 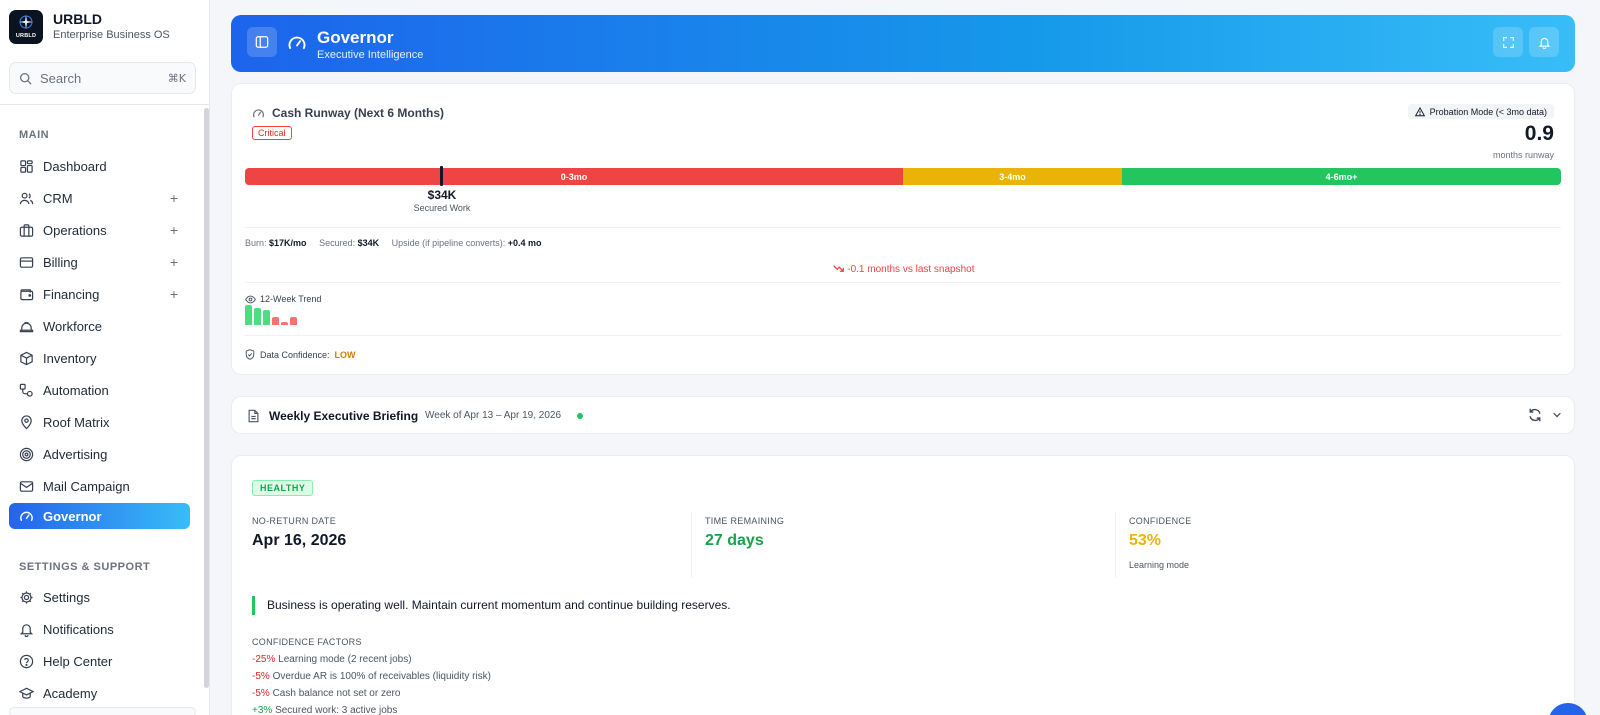 I want to click on sidebar-item-label: Financing, so click(x=71, y=294).